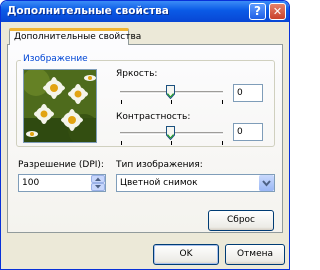 The width and height of the screenshot is (320, 270). I want to click on close-button: ✕, so click(277, 11).